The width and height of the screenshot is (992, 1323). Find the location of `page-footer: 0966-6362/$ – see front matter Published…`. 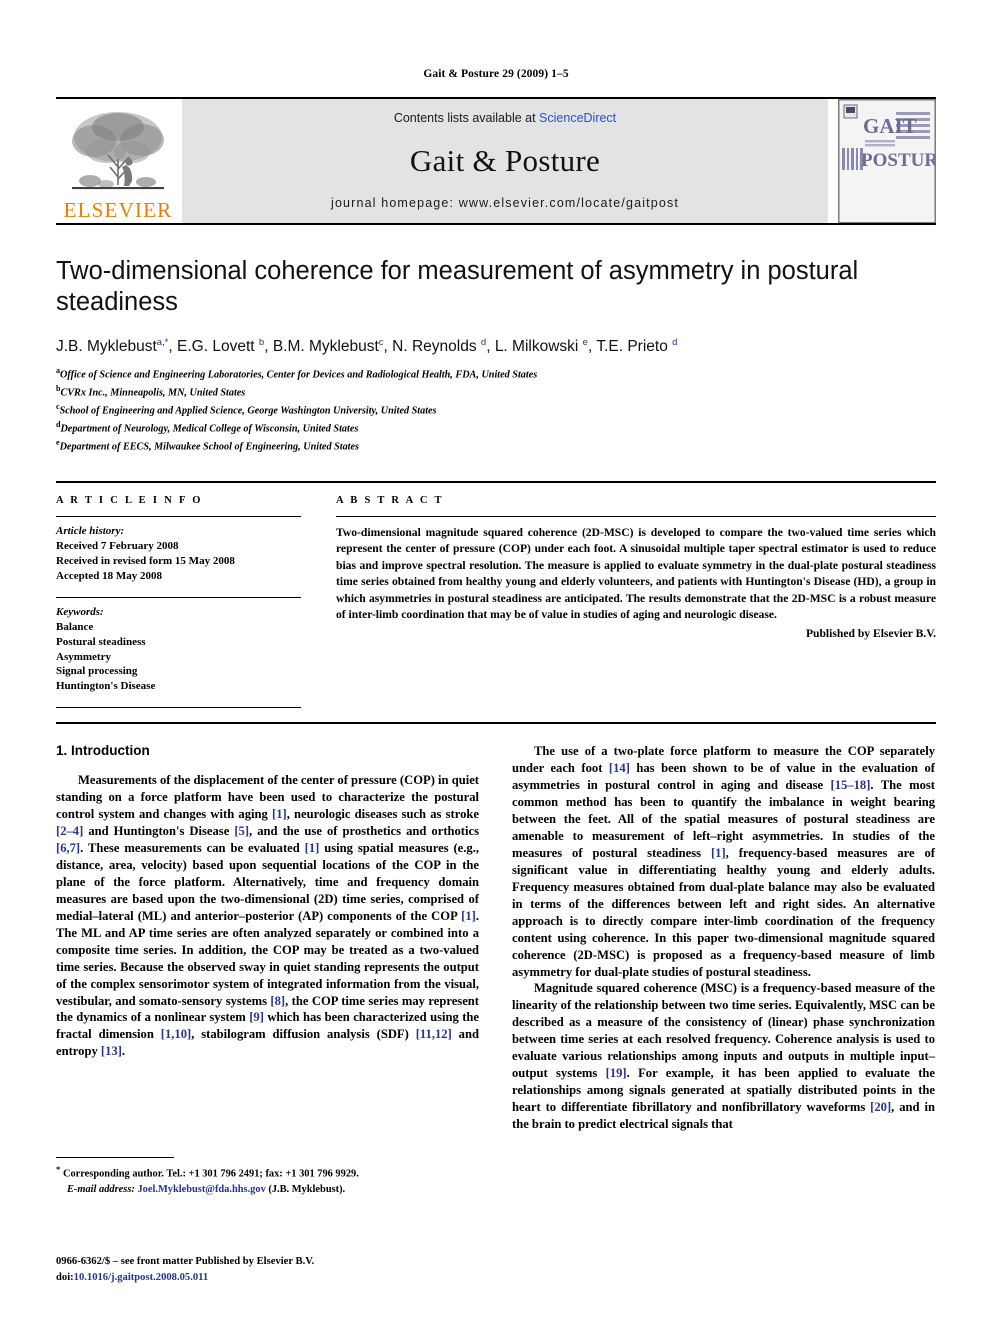

page-footer: 0966-6362/$ – see front matter Published… is located at coordinates (185, 1269).